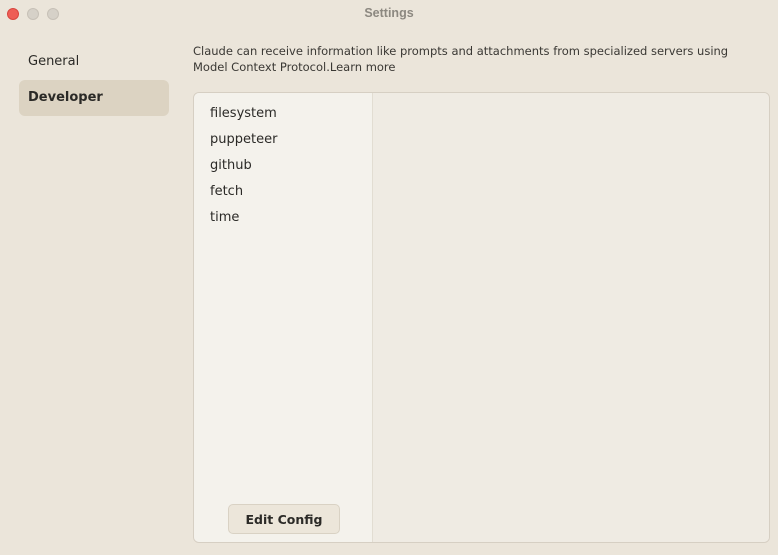 This screenshot has width=778, height=555. What do you see at coordinates (94, 62) in the screenshot?
I see `sidebar-item-general: General` at bounding box center [94, 62].